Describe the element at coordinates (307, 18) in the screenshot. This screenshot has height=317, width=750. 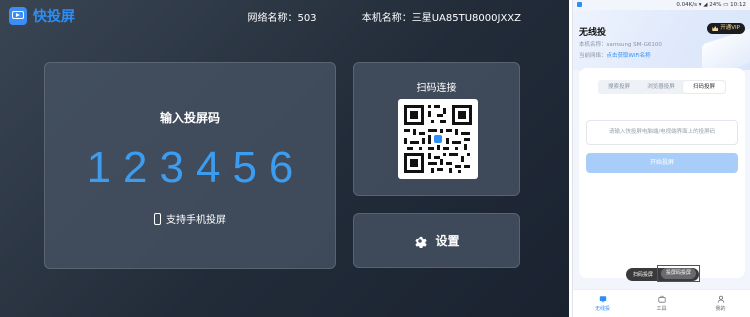
I see `tv-network-value: 503` at that location.